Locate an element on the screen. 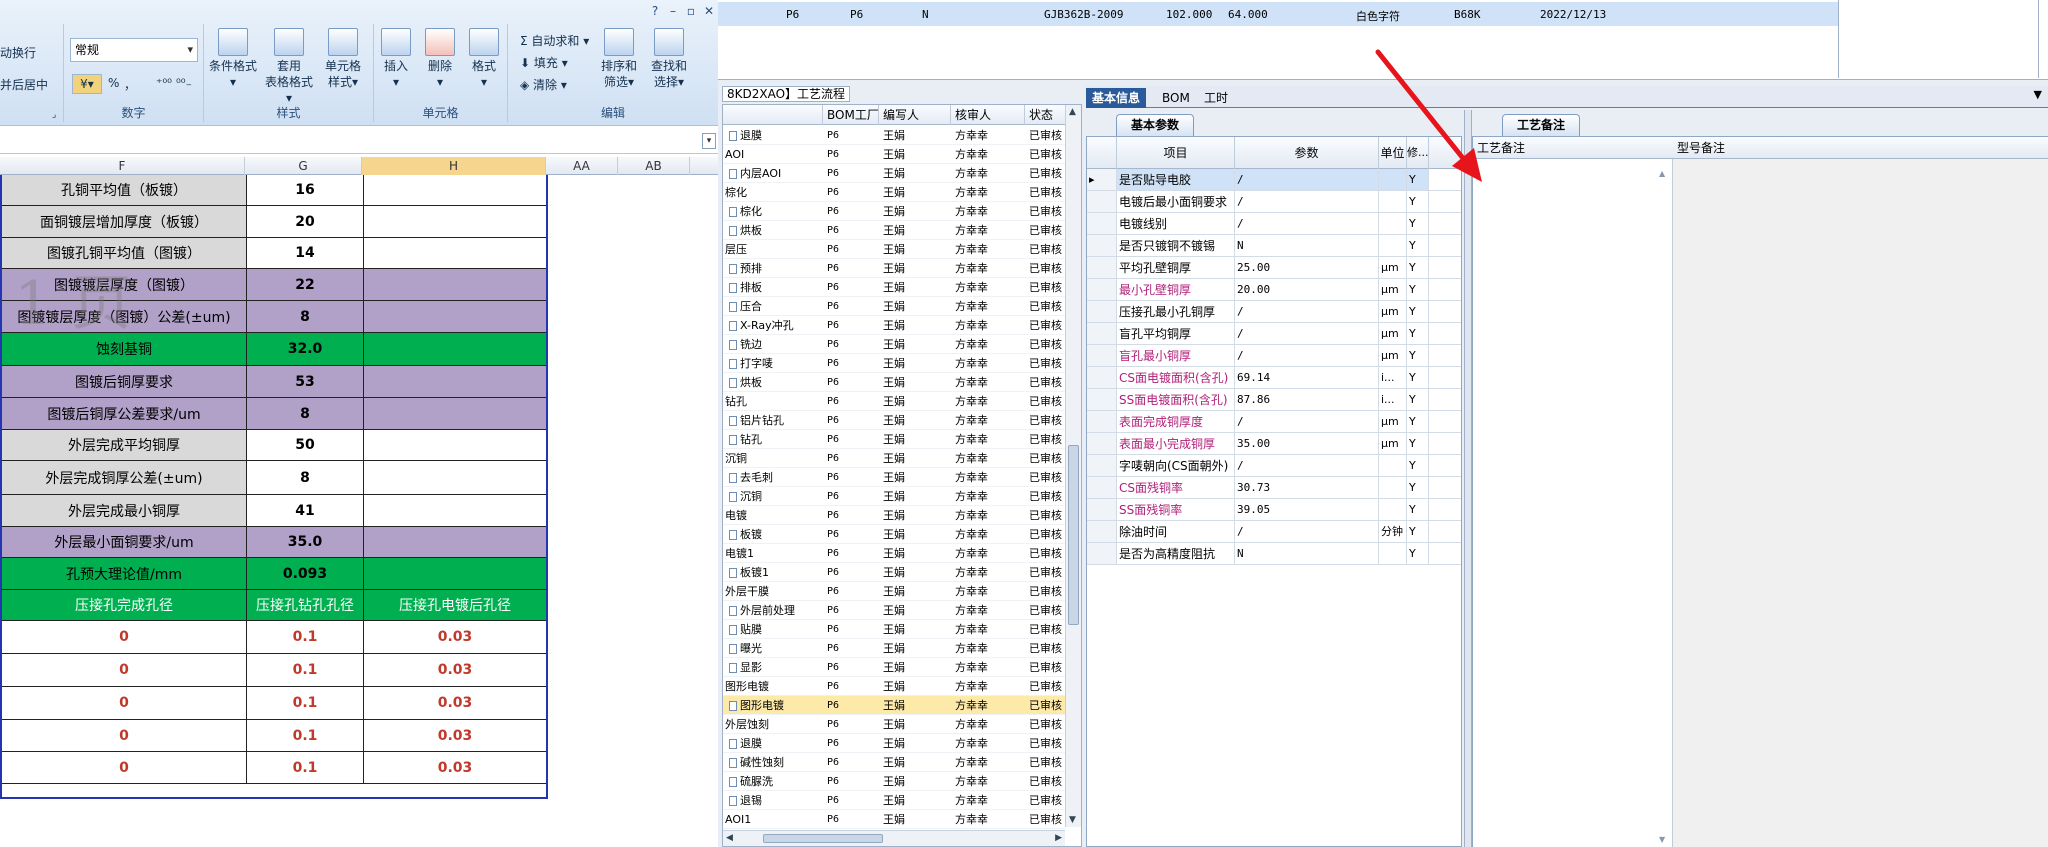 The height and width of the screenshot is (847, 2048). cell-styles-button: 单元格 样式▾ is located at coordinates (343, 59).